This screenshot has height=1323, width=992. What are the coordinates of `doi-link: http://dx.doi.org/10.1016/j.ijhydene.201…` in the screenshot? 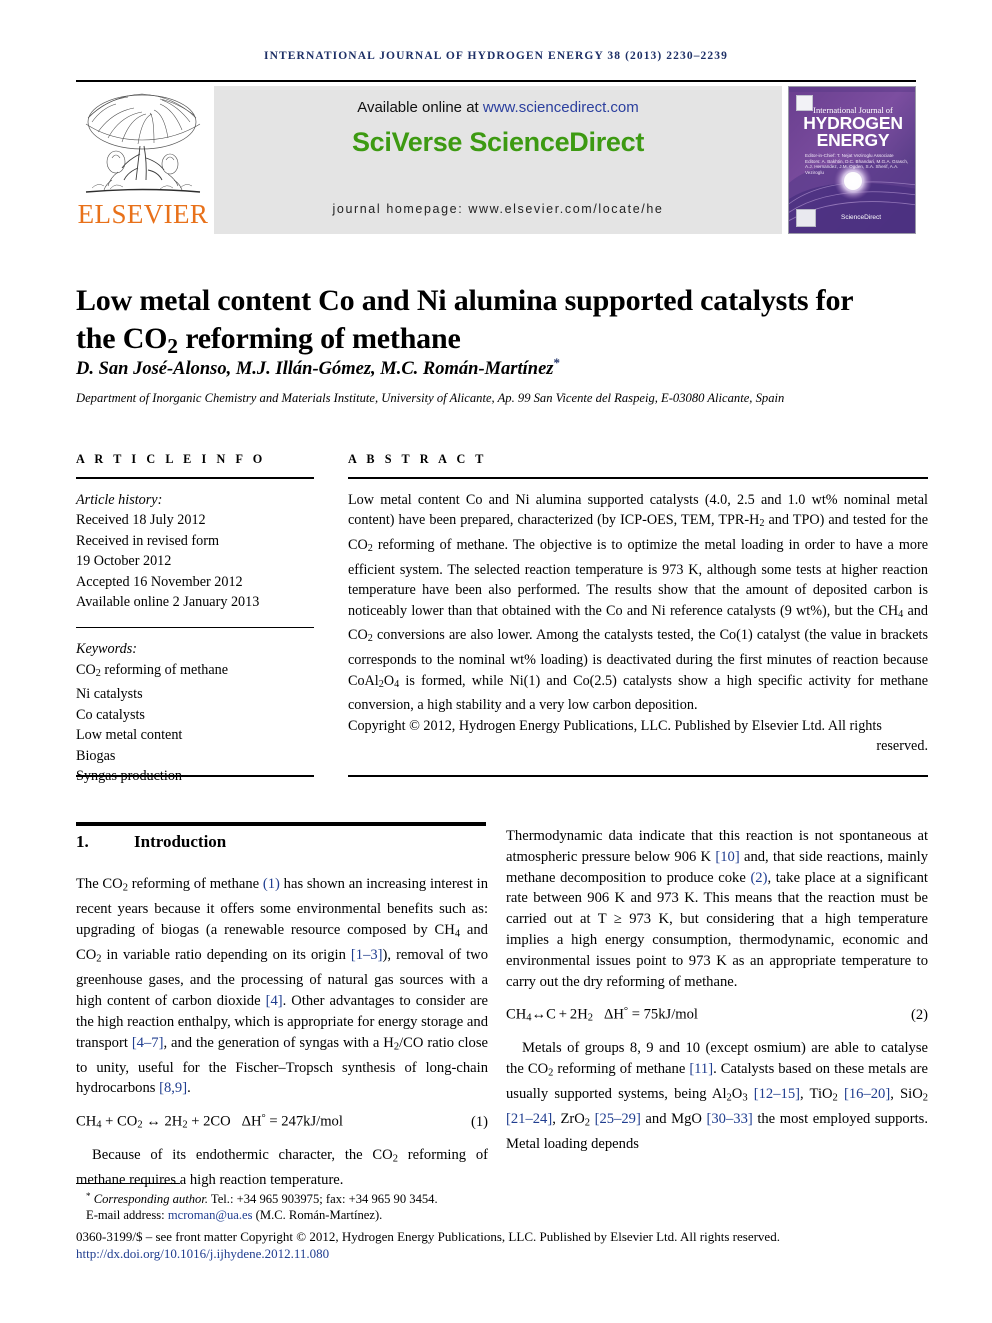 It's located at (202, 1254).